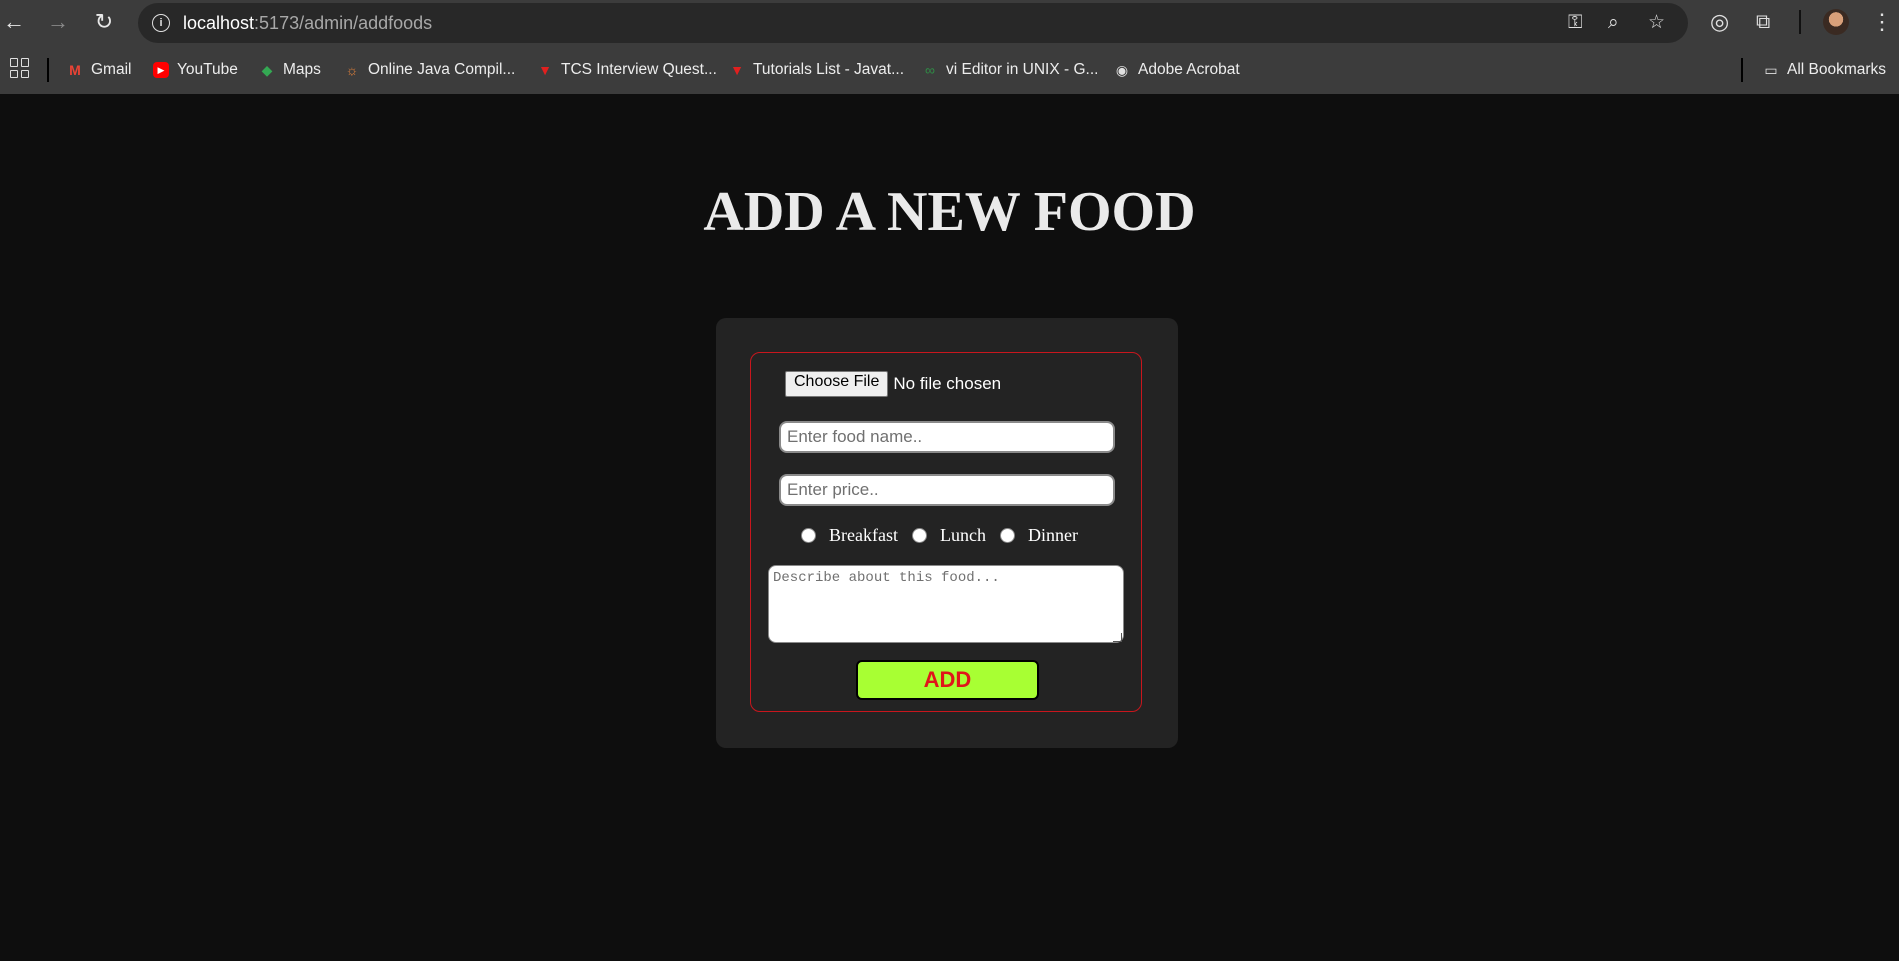 The height and width of the screenshot is (961, 1899). What do you see at coordinates (949, 212) in the screenshot?
I see `page-title: ADD A NEW FOOD` at bounding box center [949, 212].